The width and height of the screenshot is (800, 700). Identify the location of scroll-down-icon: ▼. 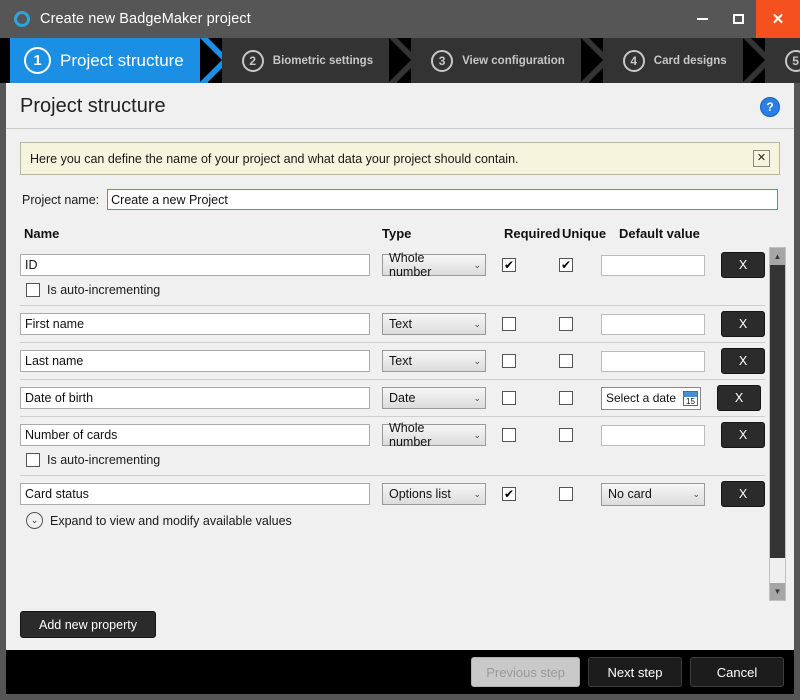
(777, 591).